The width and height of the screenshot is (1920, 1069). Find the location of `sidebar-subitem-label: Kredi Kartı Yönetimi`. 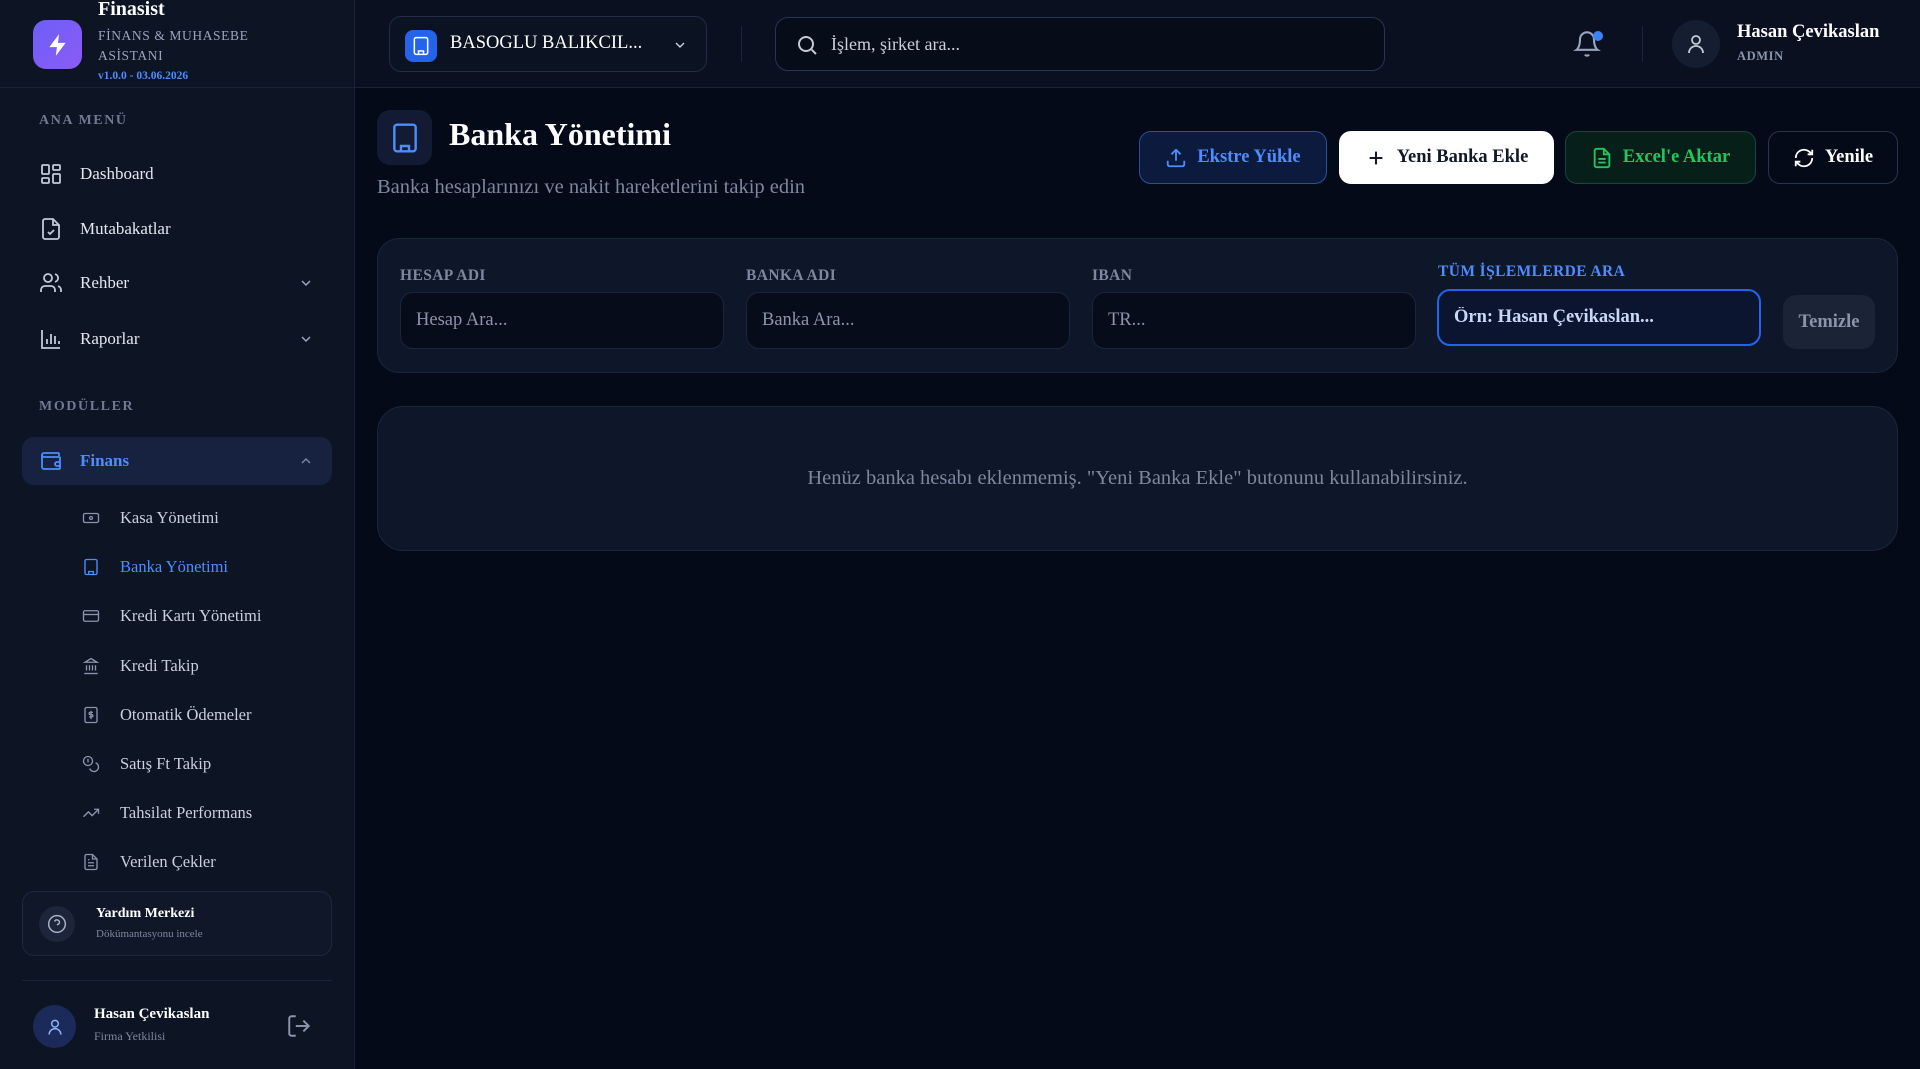

sidebar-subitem-label: Kredi Kartı Yönetimi is located at coordinates (191, 615).